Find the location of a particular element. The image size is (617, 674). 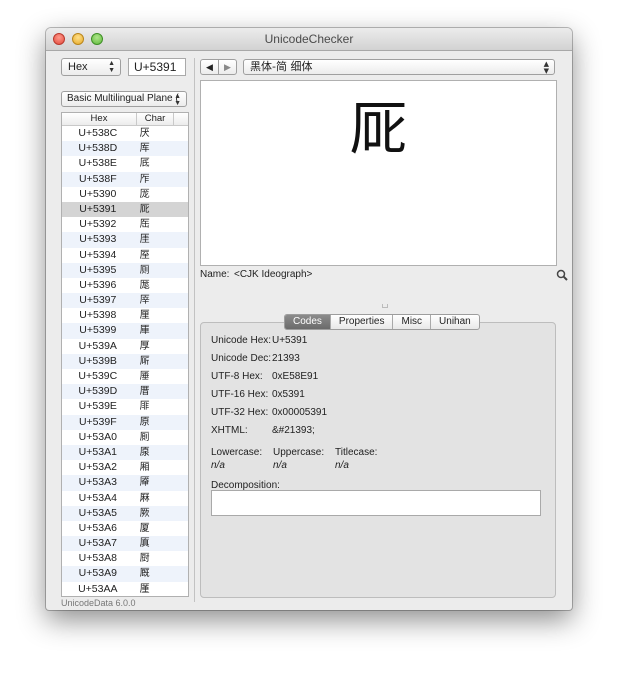

row-hex: U+53A8 is located at coordinates (97, 558).